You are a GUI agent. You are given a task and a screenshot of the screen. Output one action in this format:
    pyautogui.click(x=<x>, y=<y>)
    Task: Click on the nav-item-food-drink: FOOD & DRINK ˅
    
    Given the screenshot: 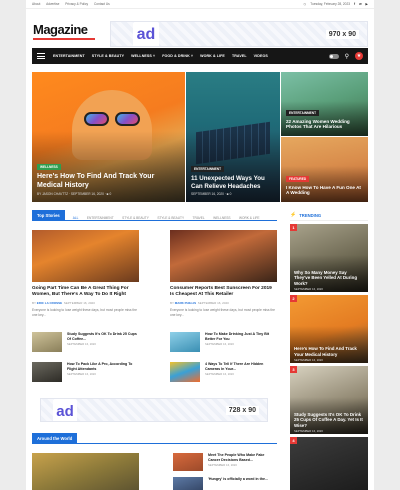 What is the action you would take?
    pyautogui.click(x=177, y=56)
    